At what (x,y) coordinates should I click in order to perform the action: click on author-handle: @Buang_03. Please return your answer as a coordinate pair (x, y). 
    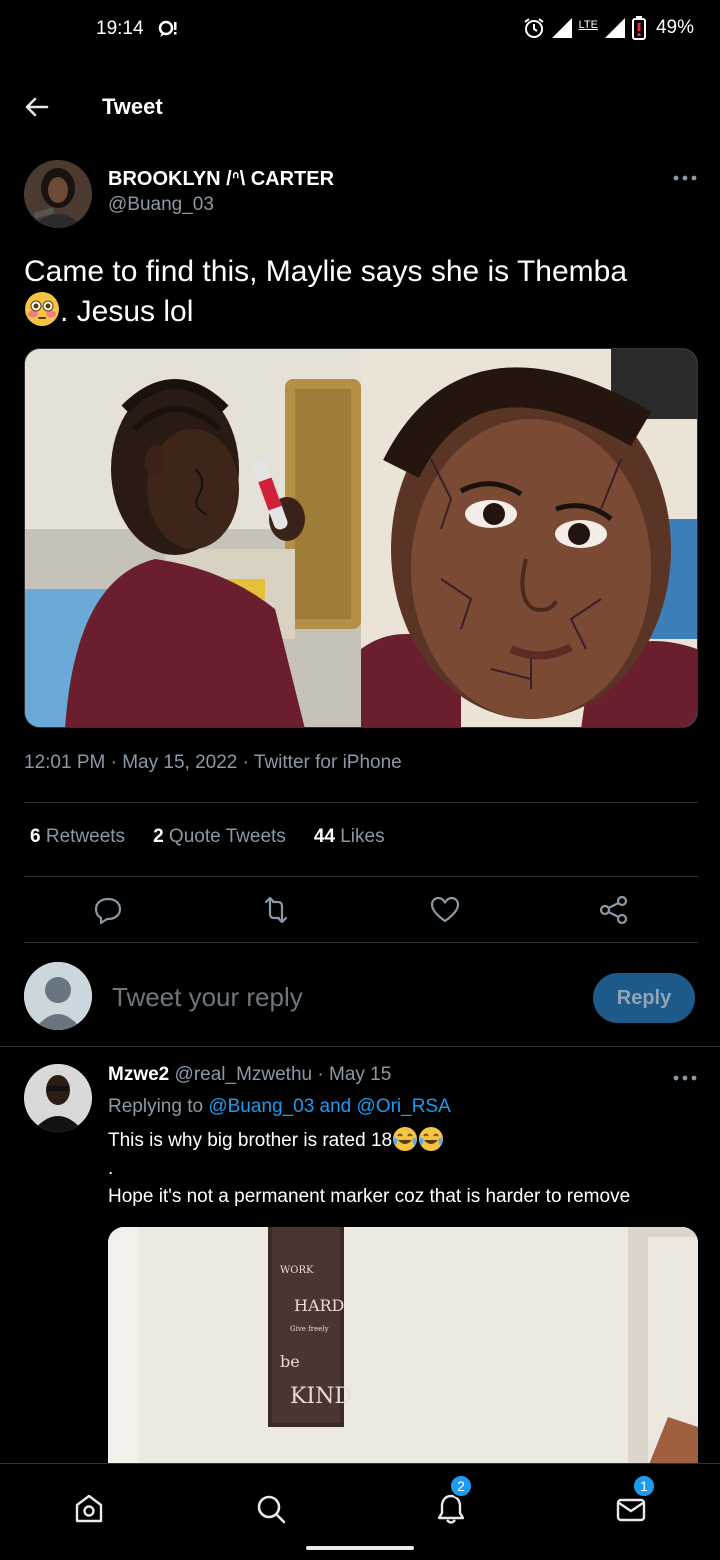
    Looking at the image, I should click on (161, 205).